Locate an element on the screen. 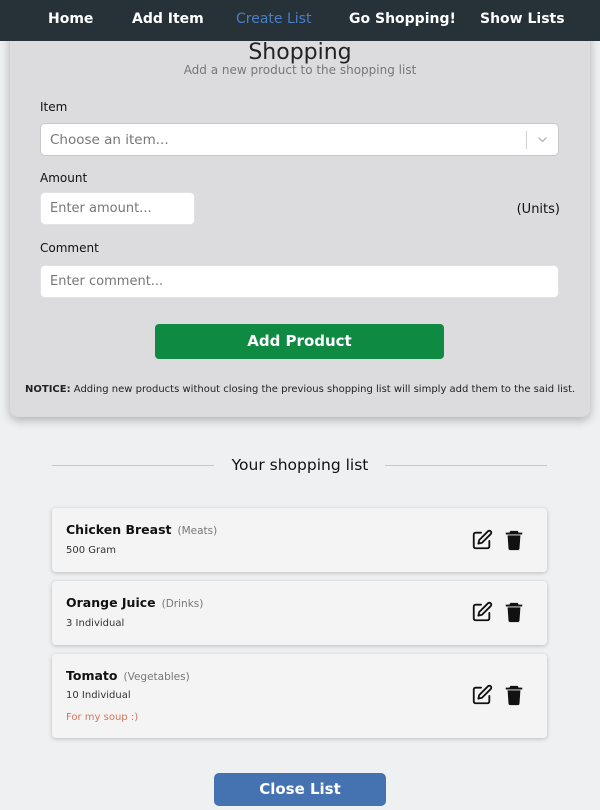 The height and width of the screenshot is (810, 600). item-name-line: Chicken Breast (Meats) is located at coordinates (141, 529).